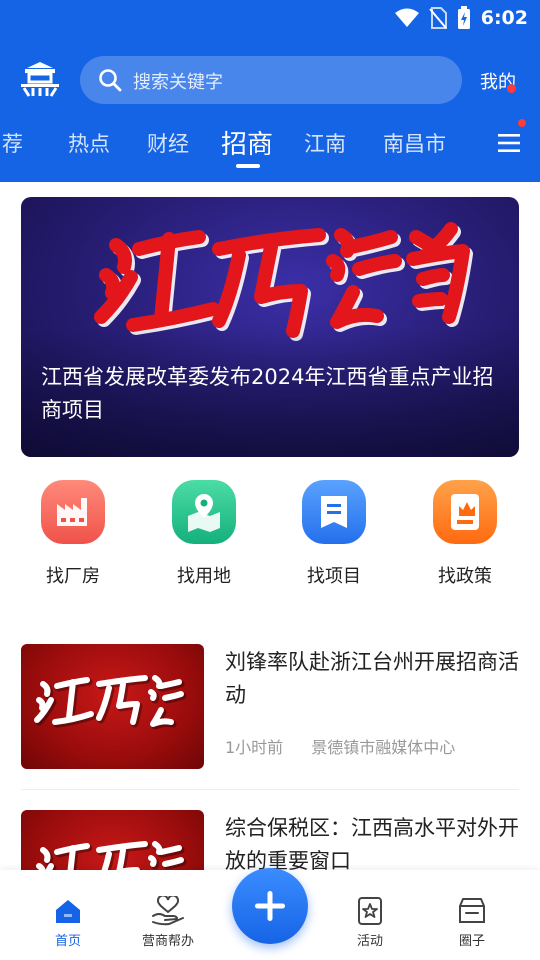  Describe the element at coordinates (372, 678) in the screenshot. I see `news-title: 刘锋率队赴浙江台州开展招商活动` at that location.